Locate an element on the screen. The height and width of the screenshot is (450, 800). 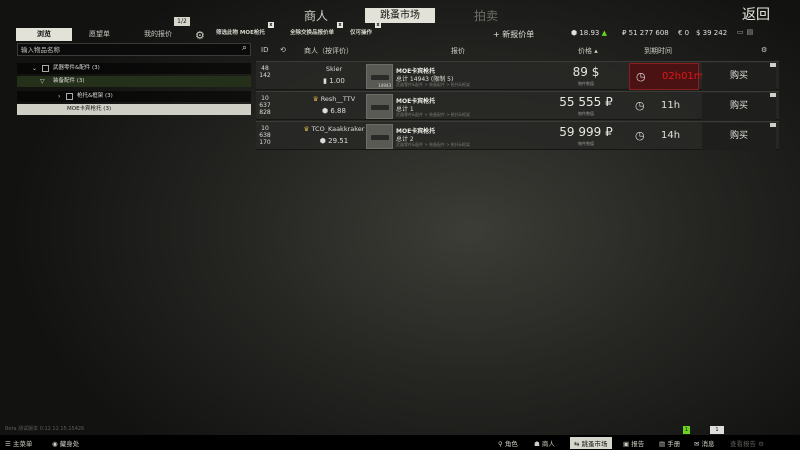
price-label: 物件数值 is located at coordinates (586, 113).